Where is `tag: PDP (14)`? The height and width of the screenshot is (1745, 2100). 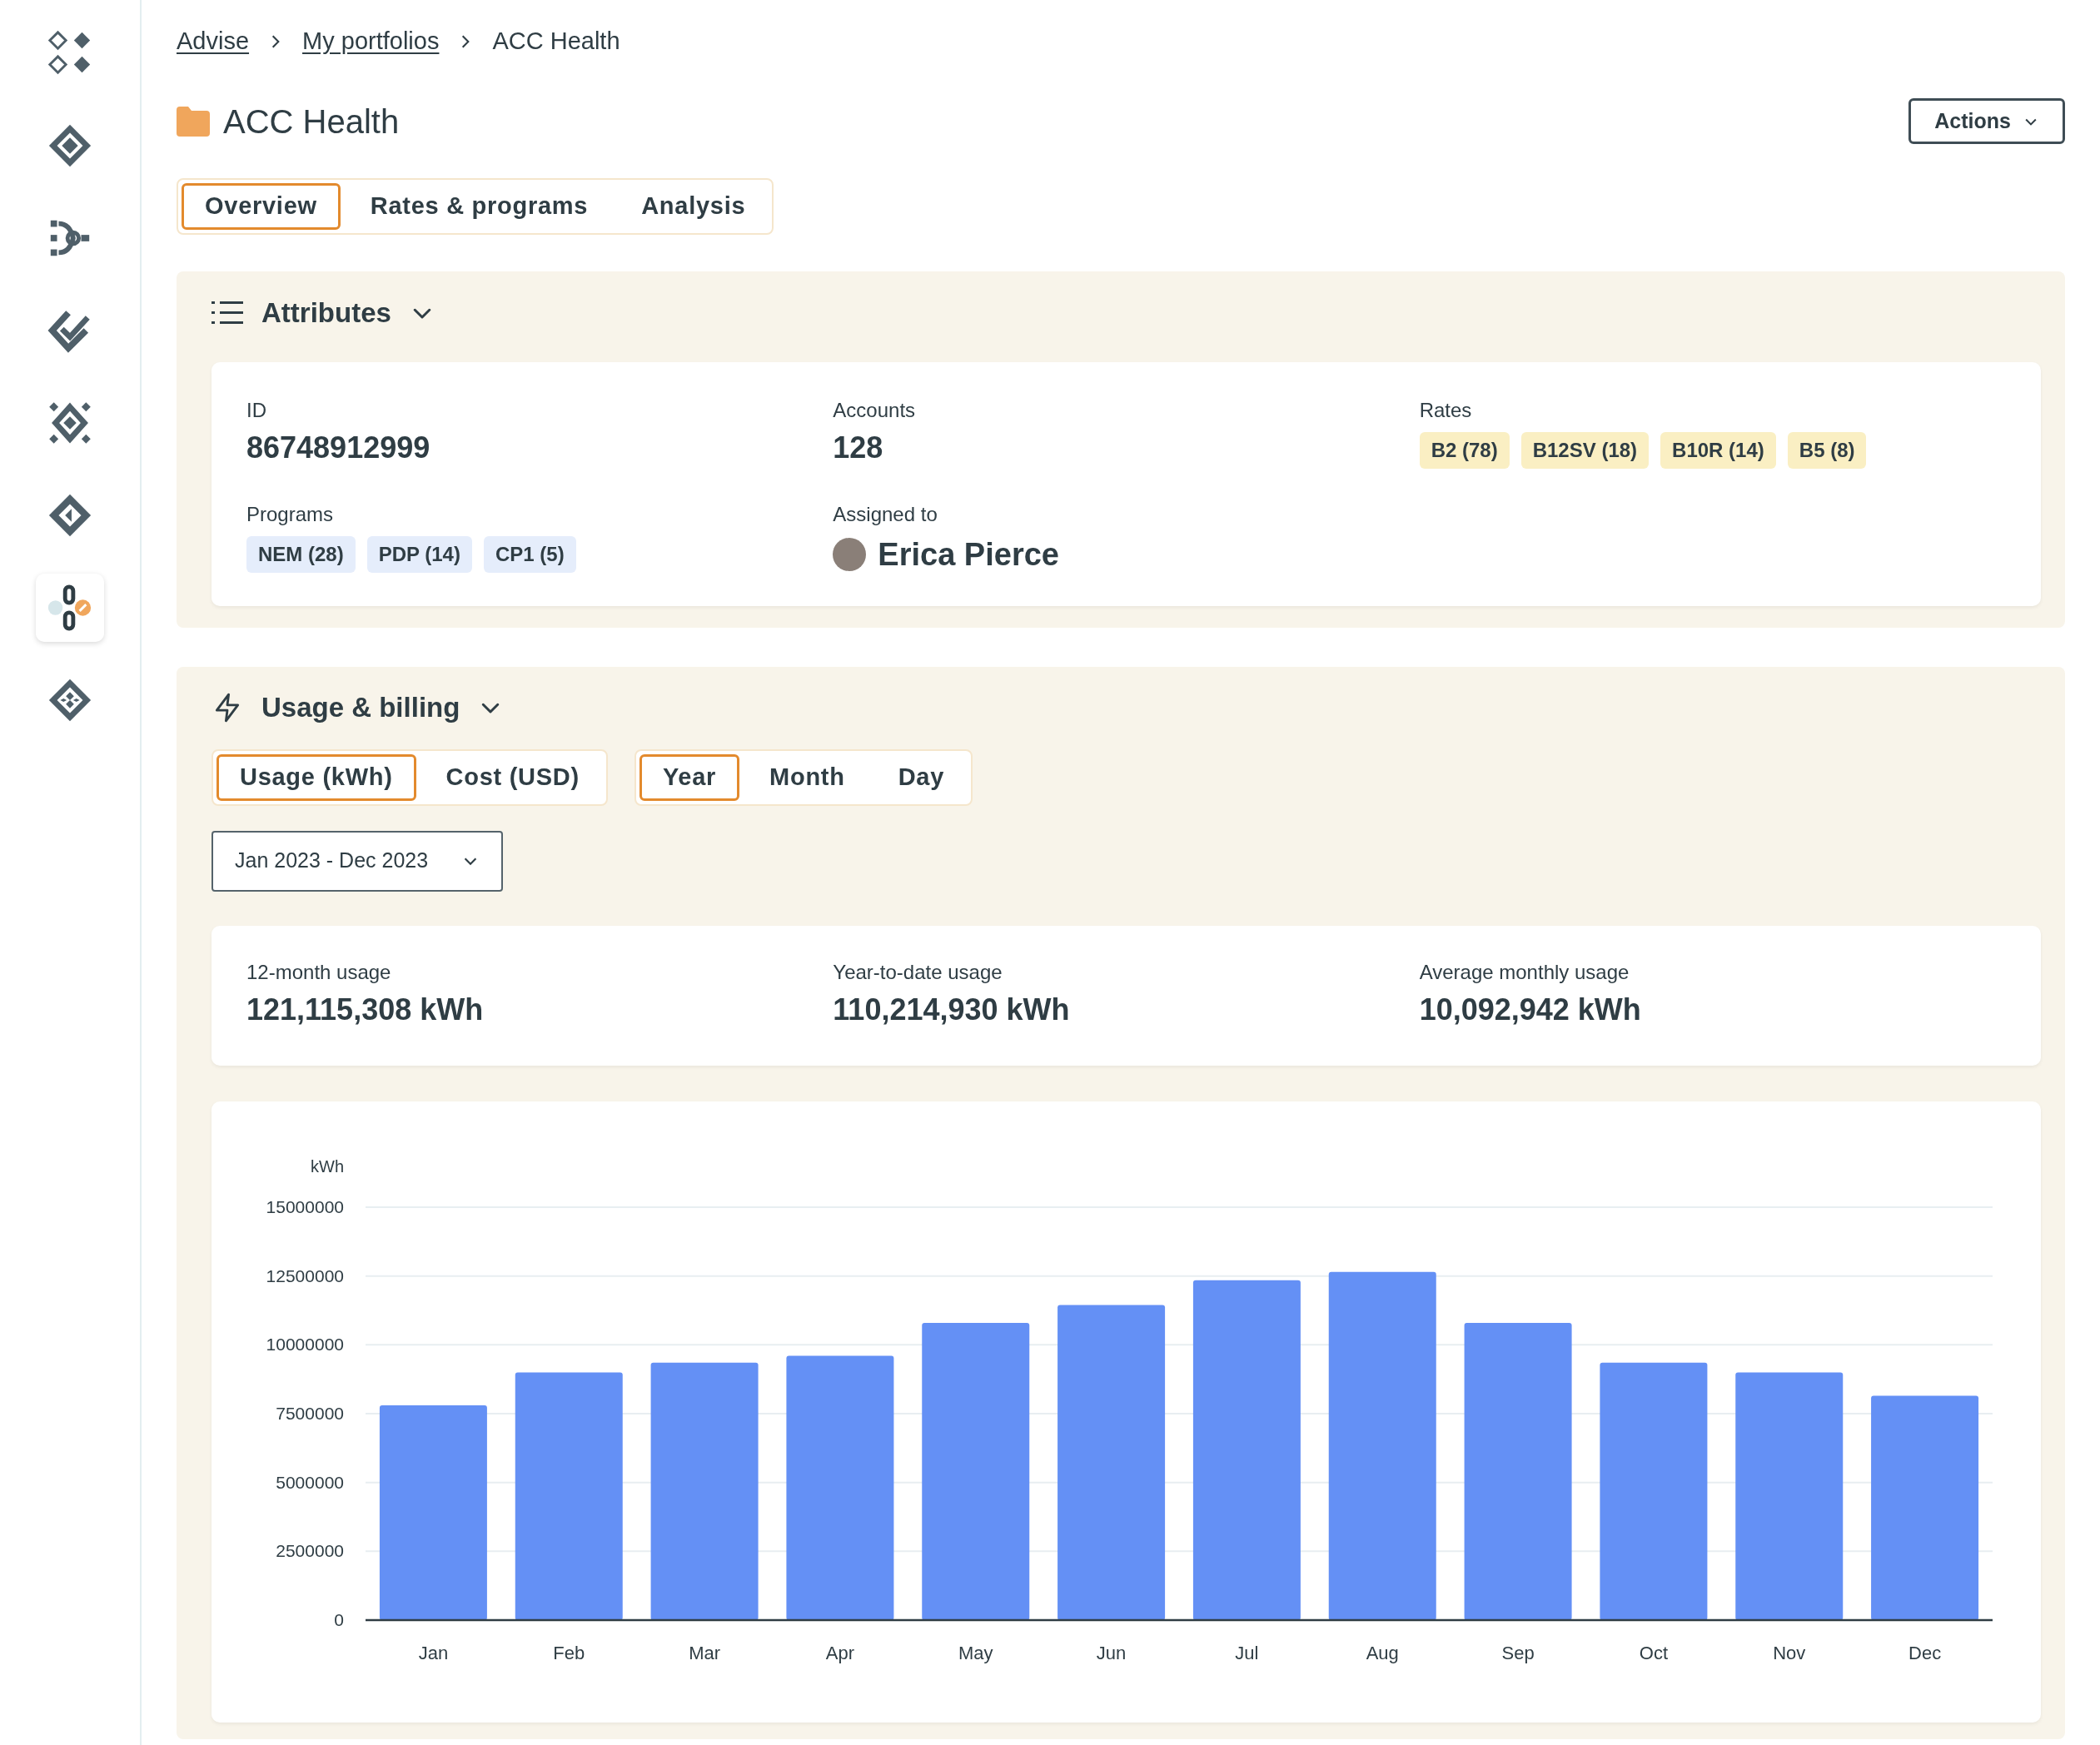 tag: PDP (14) is located at coordinates (419, 554).